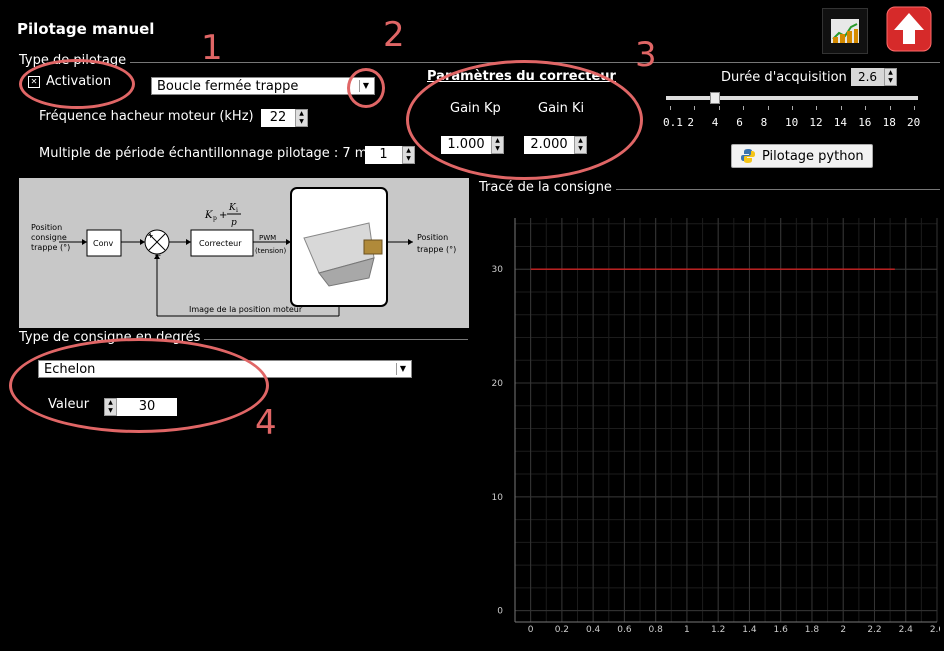 The image size is (944, 651). Describe the element at coordinates (271, 251) in the screenshot. I see `tension-label: (tension)` at that location.